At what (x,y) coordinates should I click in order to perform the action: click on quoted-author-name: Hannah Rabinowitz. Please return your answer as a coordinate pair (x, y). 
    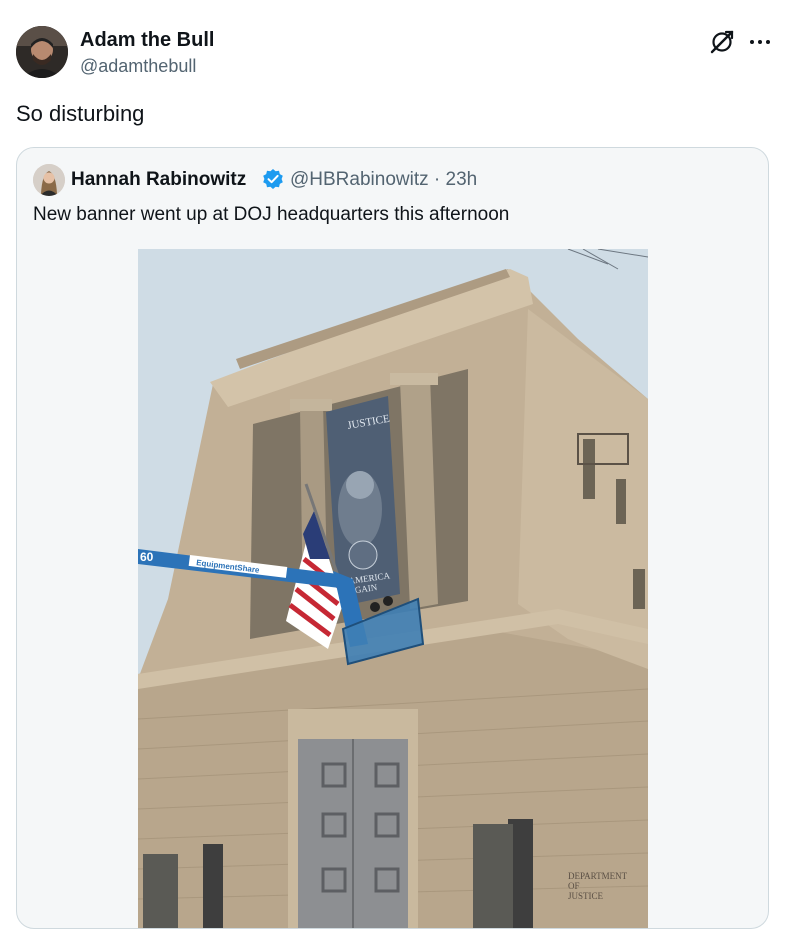
    Looking at the image, I should click on (158, 180).